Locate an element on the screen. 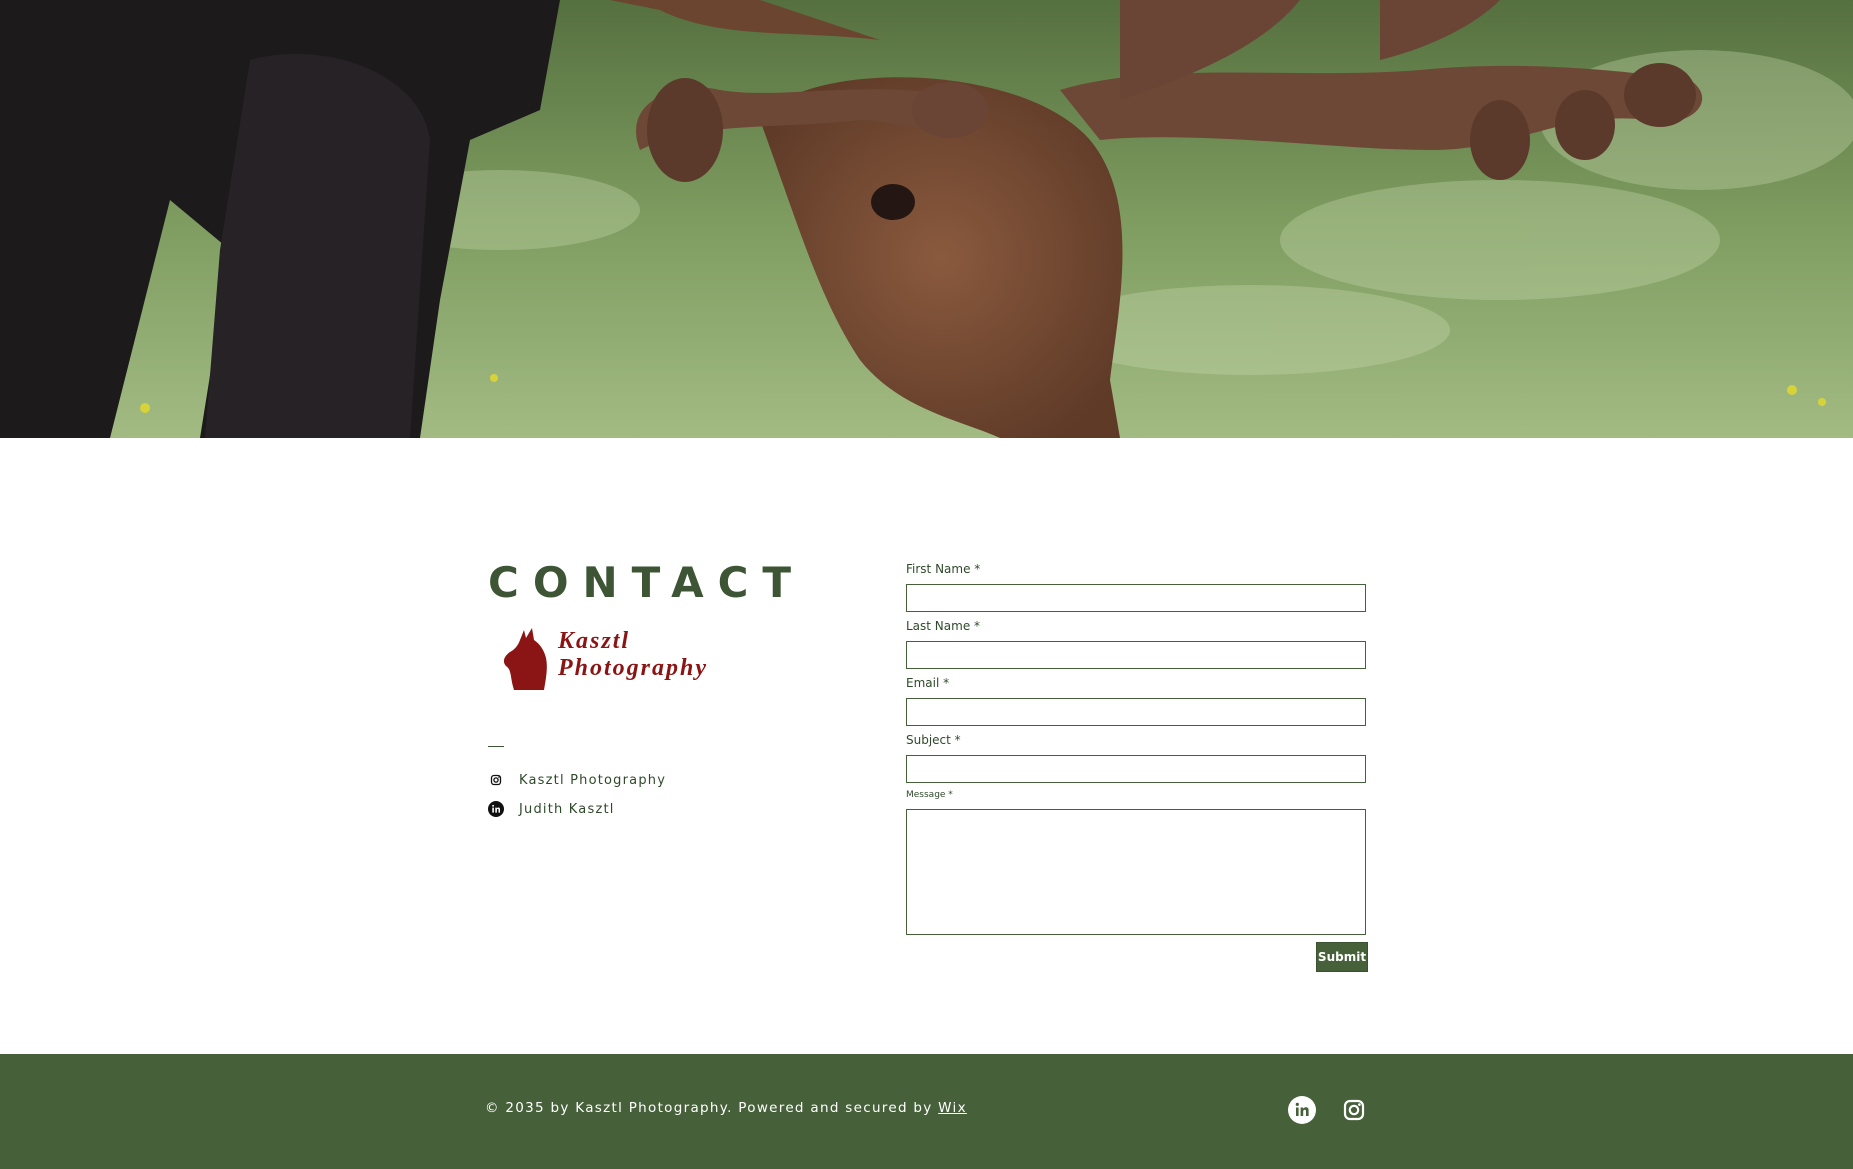 The image size is (1853, 1169). instagram-link-label: Kasztl Photography is located at coordinates (593, 780).